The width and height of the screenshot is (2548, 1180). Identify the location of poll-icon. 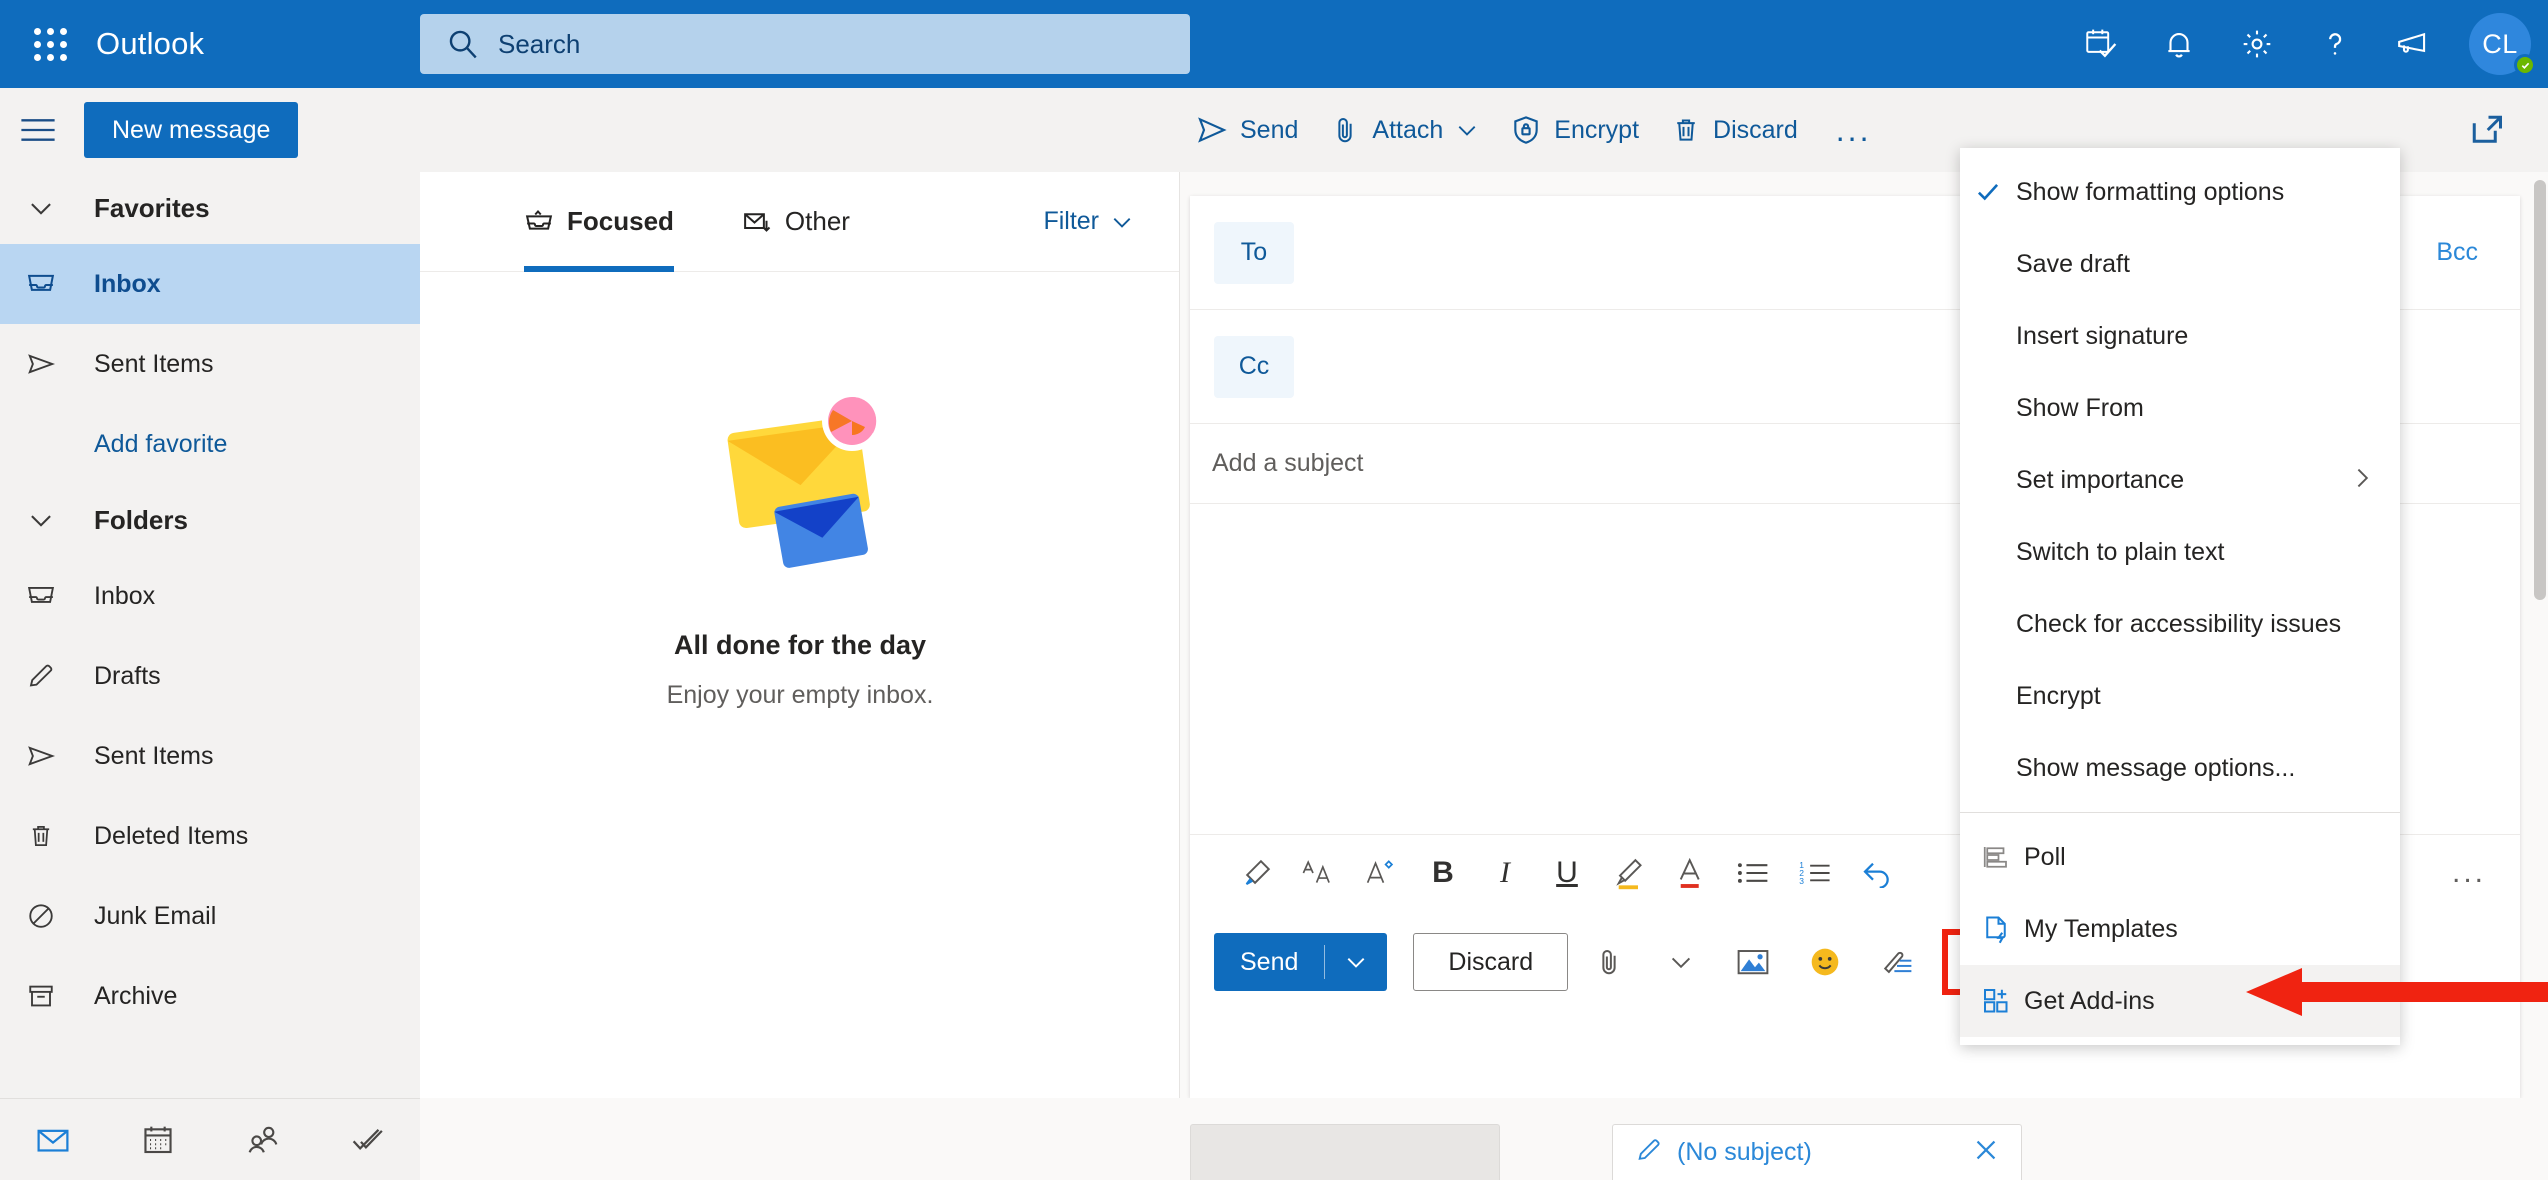
(1996, 857).